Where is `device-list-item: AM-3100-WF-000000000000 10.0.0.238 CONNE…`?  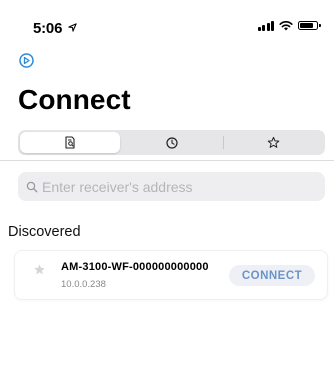
device-list-item: AM-3100-WF-000000000000 10.0.0.238 CONNE… is located at coordinates (171, 275).